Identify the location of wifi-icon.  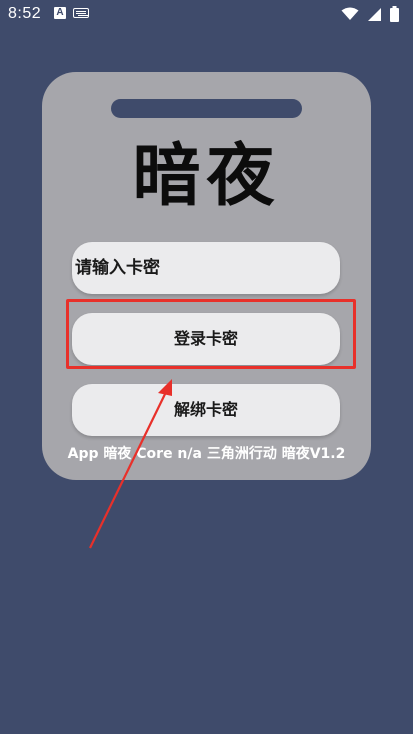
(350, 13).